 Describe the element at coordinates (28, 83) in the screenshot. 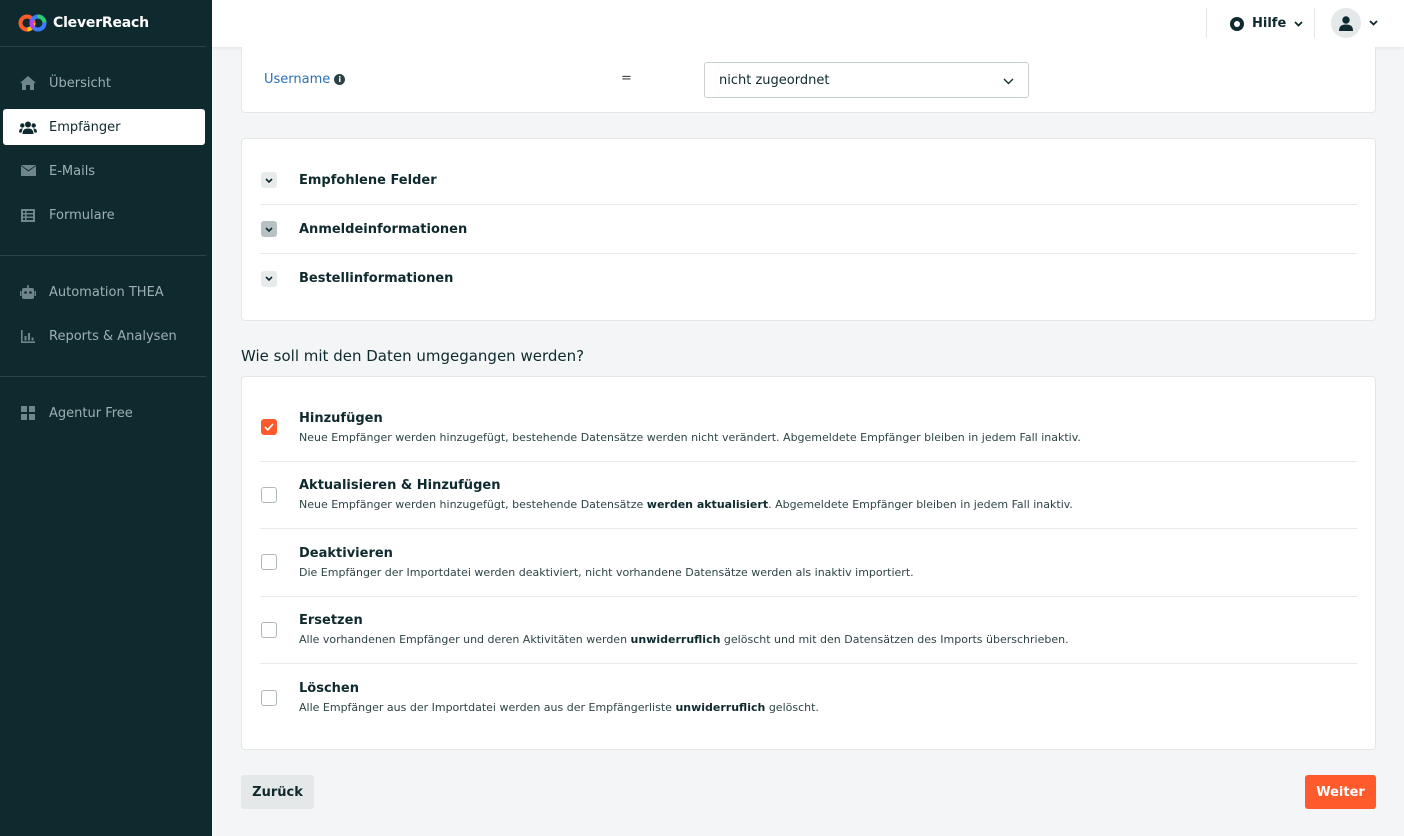

I see `home-icon` at that location.